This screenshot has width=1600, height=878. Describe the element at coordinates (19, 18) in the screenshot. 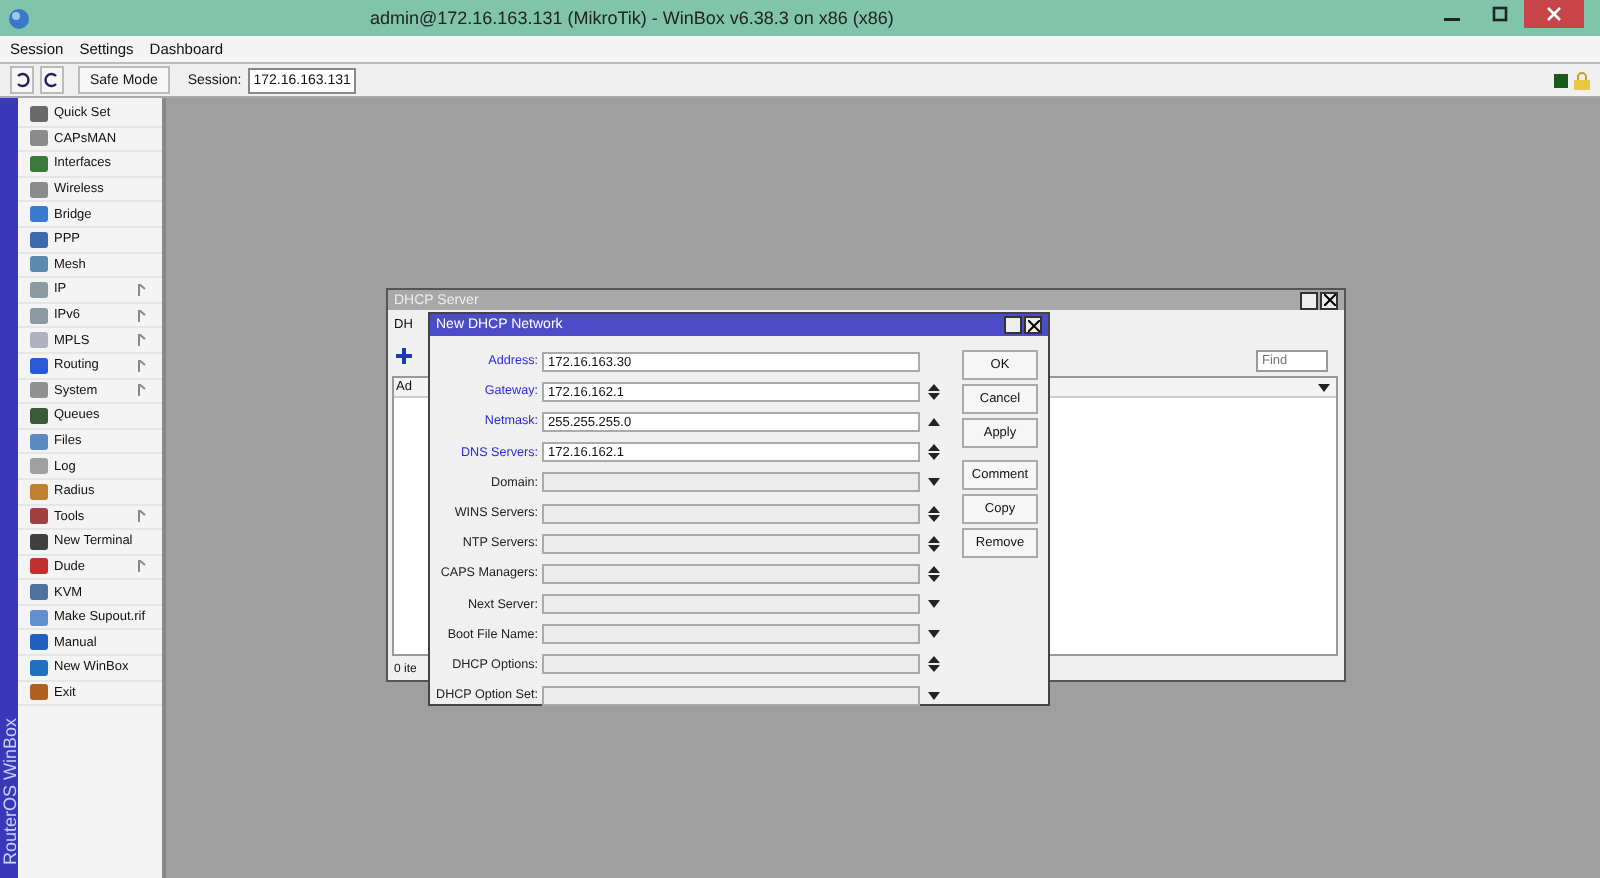

I see `globe-icon` at that location.